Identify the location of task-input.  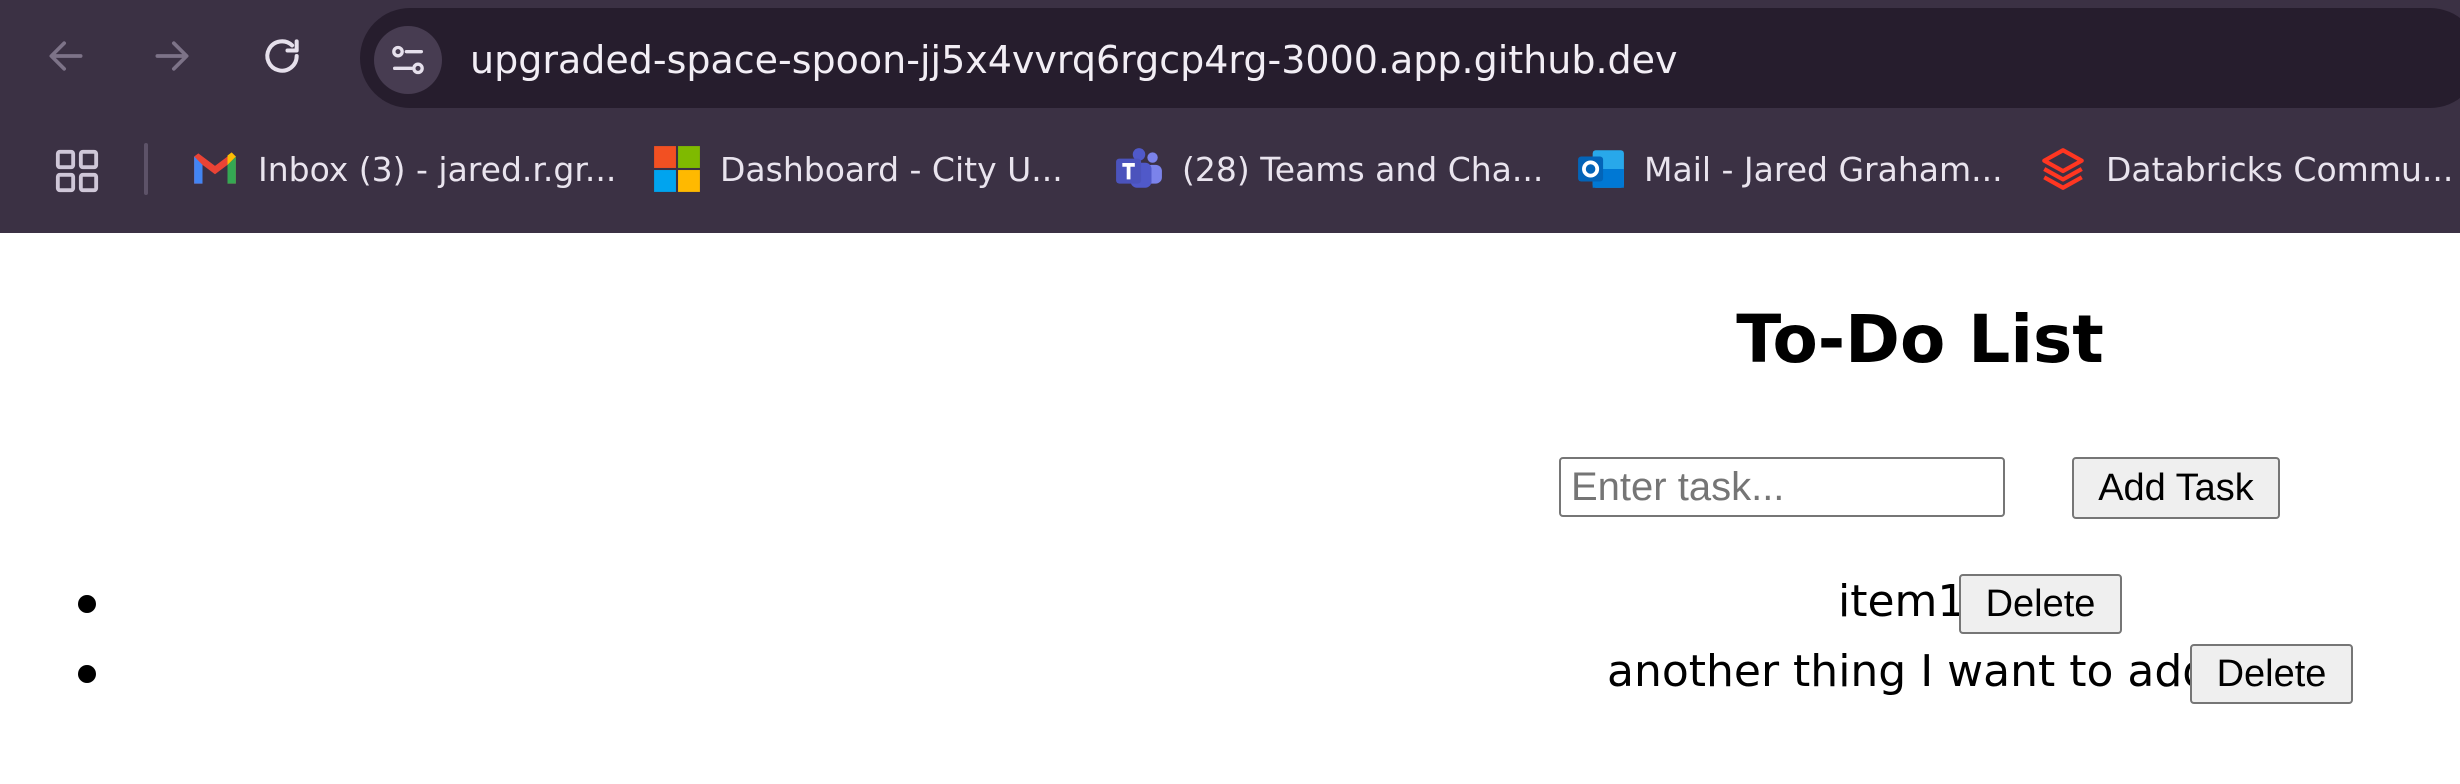
(1782, 487).